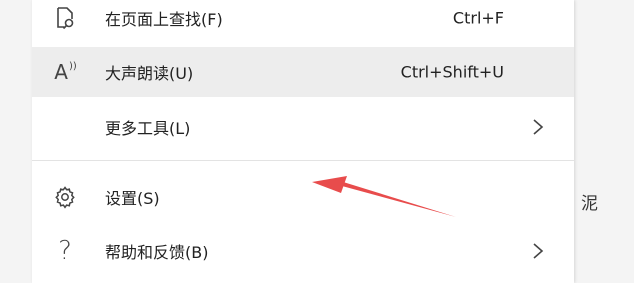  I want to click on background-text-fragment: 泥, so click(587, 202).